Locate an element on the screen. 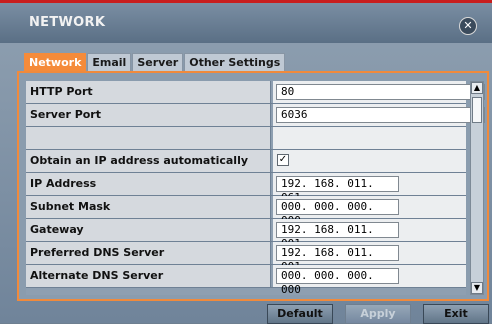  obtain-ip-row: Obtain an IP address automatically ✓ is located at coordinates (246, 161).